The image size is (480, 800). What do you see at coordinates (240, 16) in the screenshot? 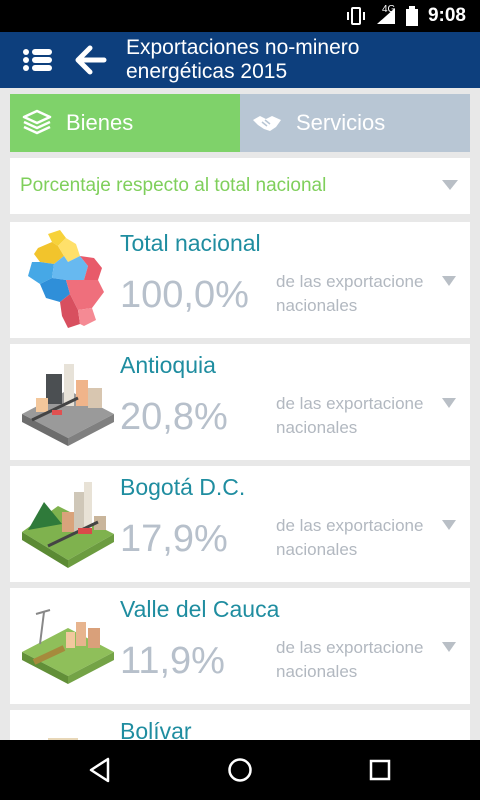
I see `status-bar: 4G 9:08` at bounding box center [240, 16].